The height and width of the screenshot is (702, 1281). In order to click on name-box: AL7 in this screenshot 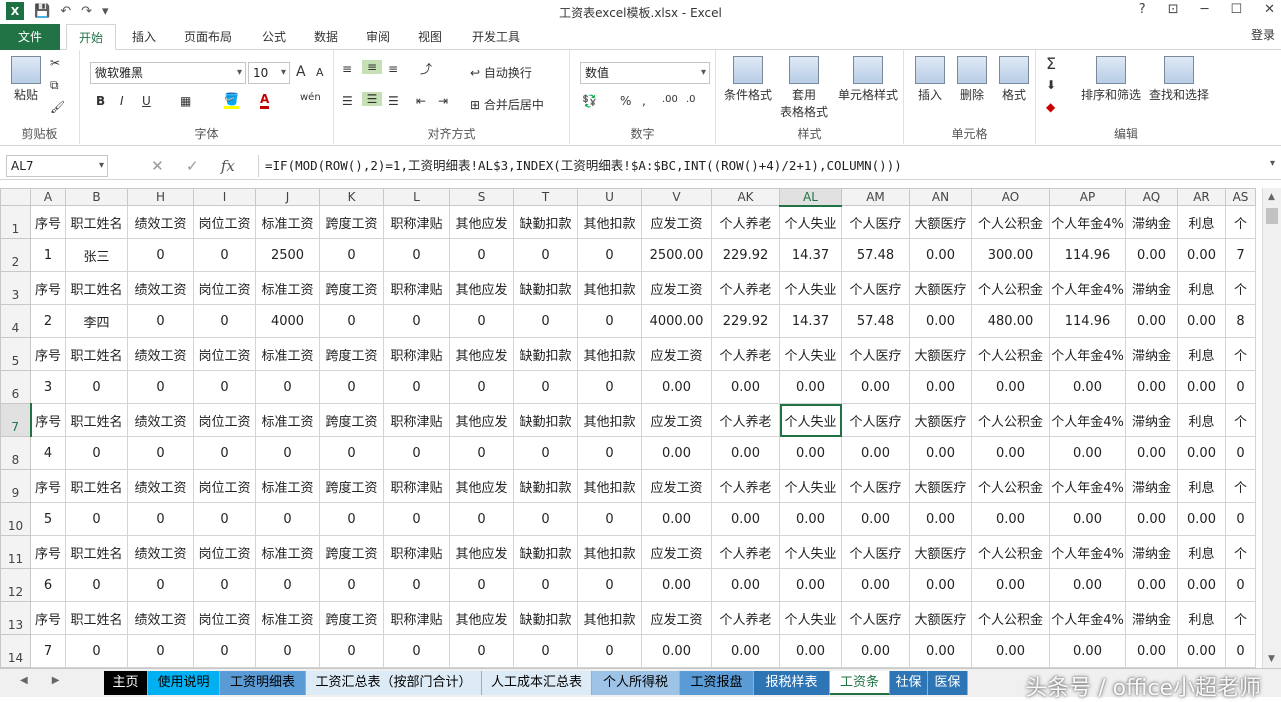, I will do `click(57, 166)`.